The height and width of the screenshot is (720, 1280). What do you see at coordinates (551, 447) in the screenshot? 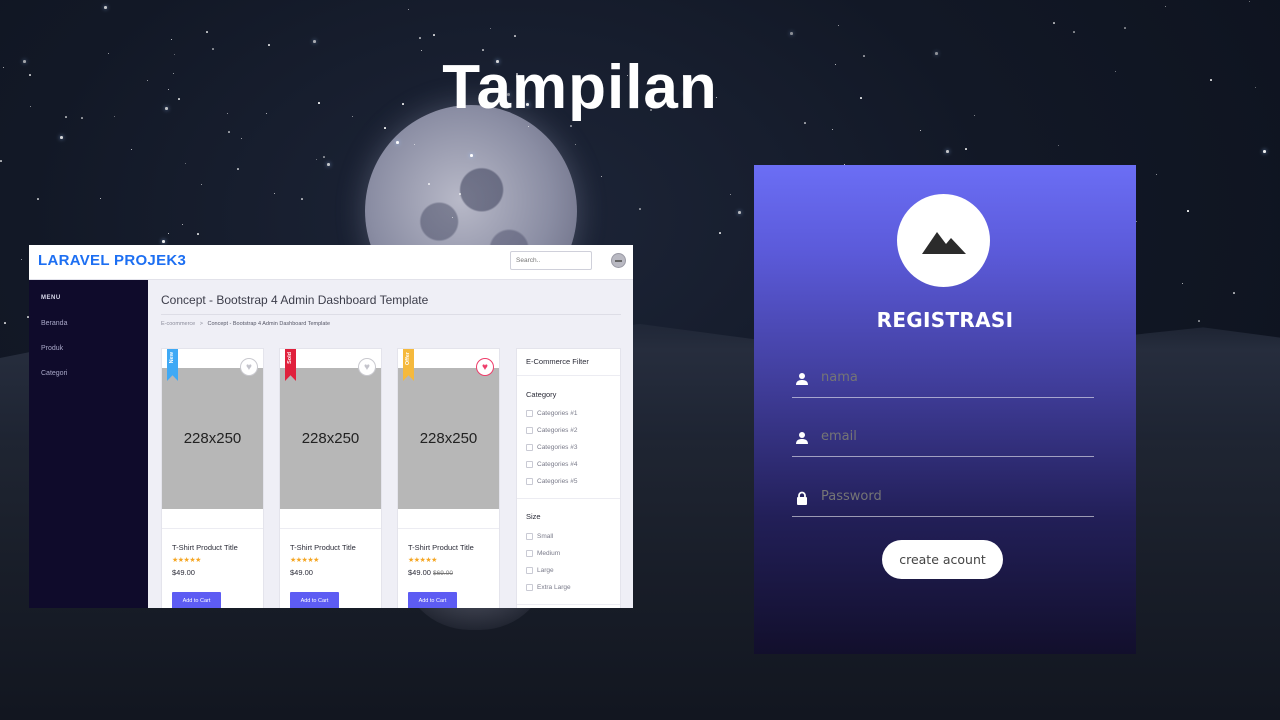
I see `category-option: Categories #3` at bounding box center [551, 447].